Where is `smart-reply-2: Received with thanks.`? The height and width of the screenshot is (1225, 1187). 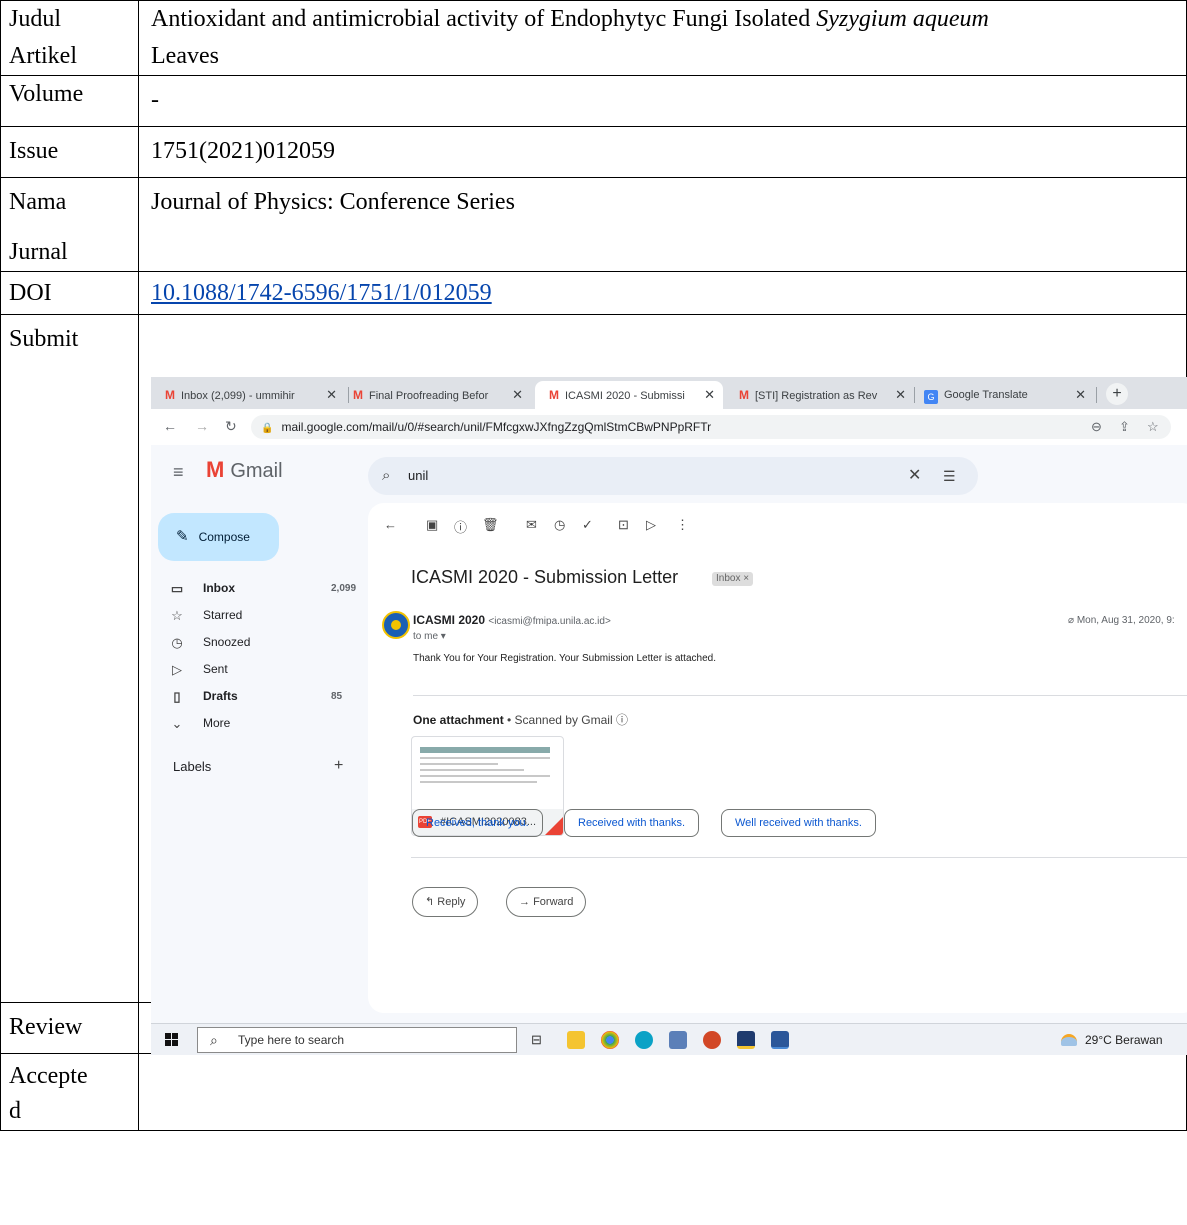
smart-reply-2: Received with thanks. is located at coordinates (631, 823).